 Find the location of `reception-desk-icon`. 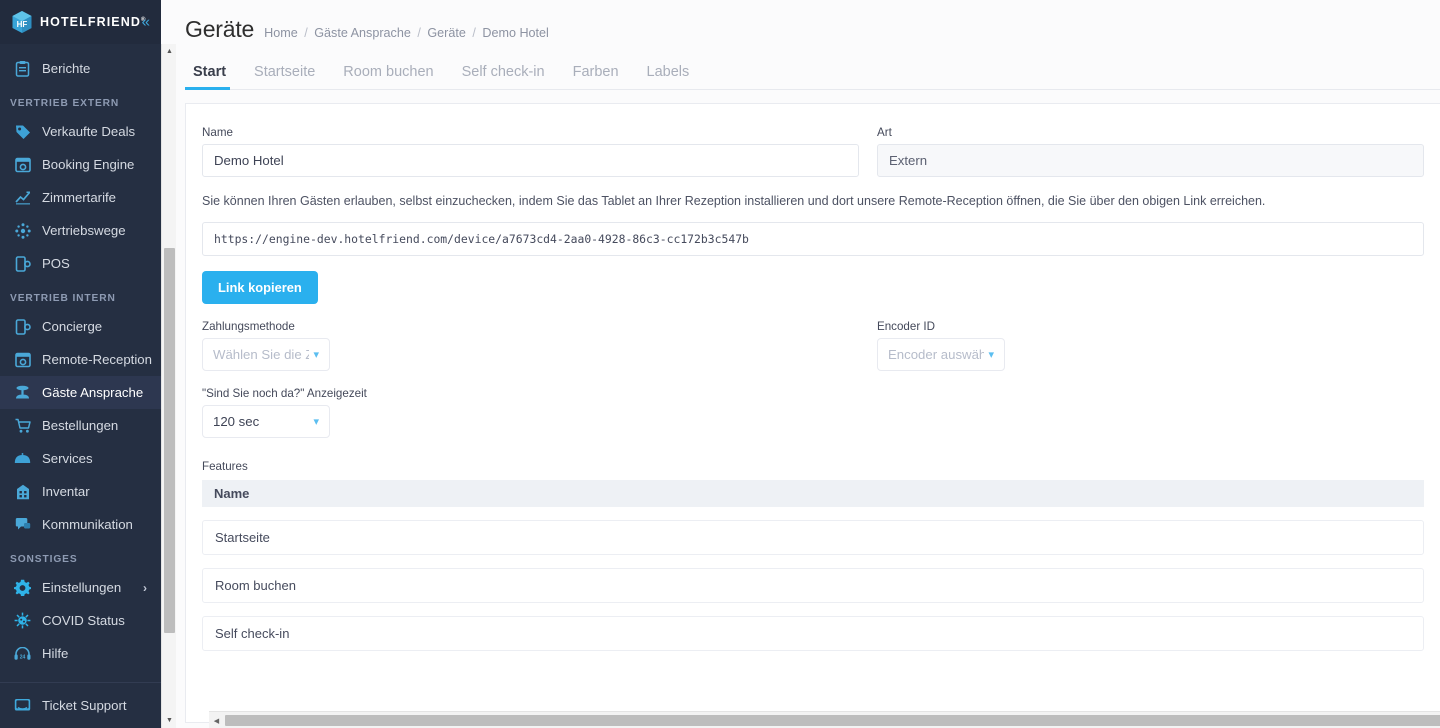

reception-desk-icon is located at coordinates (22, 392).